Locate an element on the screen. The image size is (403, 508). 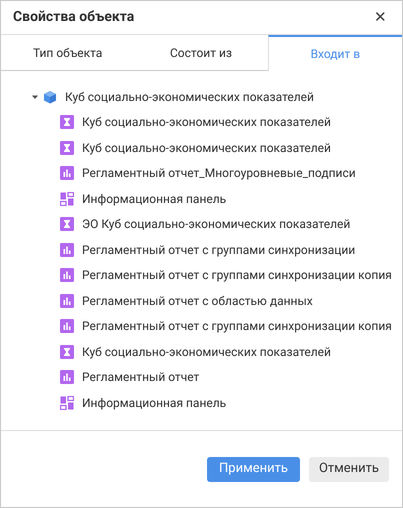
cancel-button: Отменить is located at coordinates (348, 469).